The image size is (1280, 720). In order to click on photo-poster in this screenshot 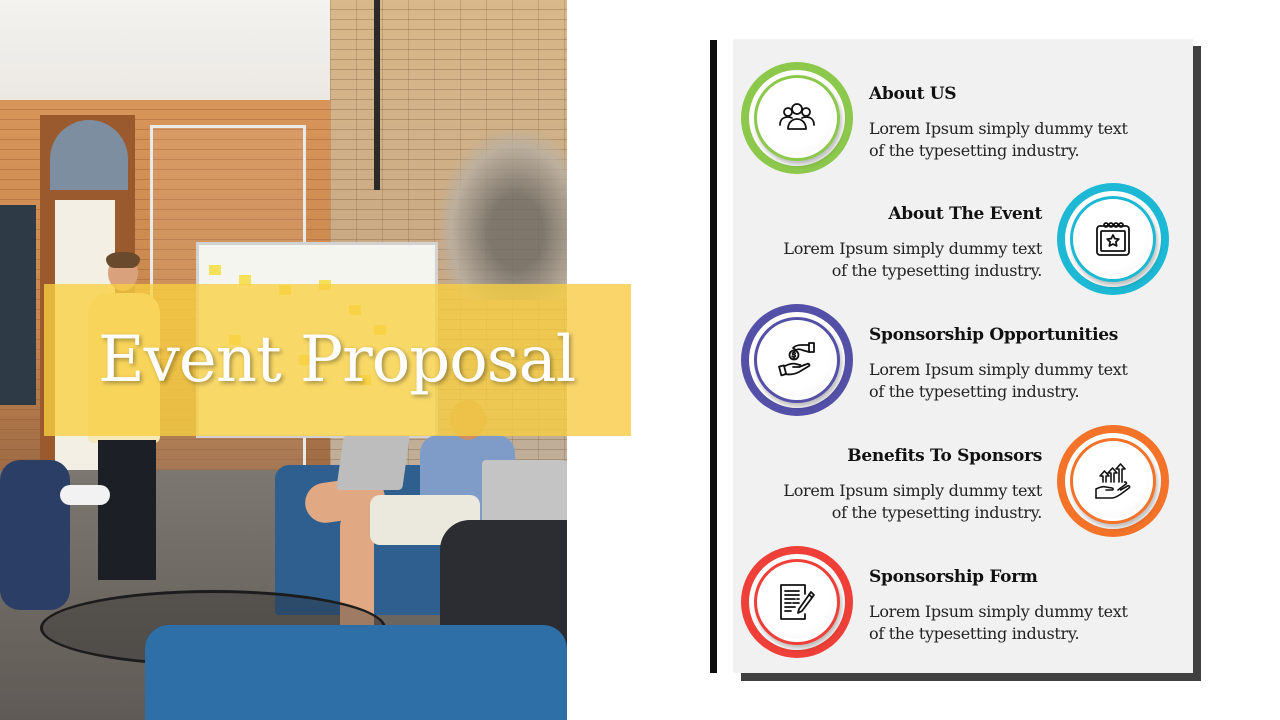, I will do `click(18, 305)`.